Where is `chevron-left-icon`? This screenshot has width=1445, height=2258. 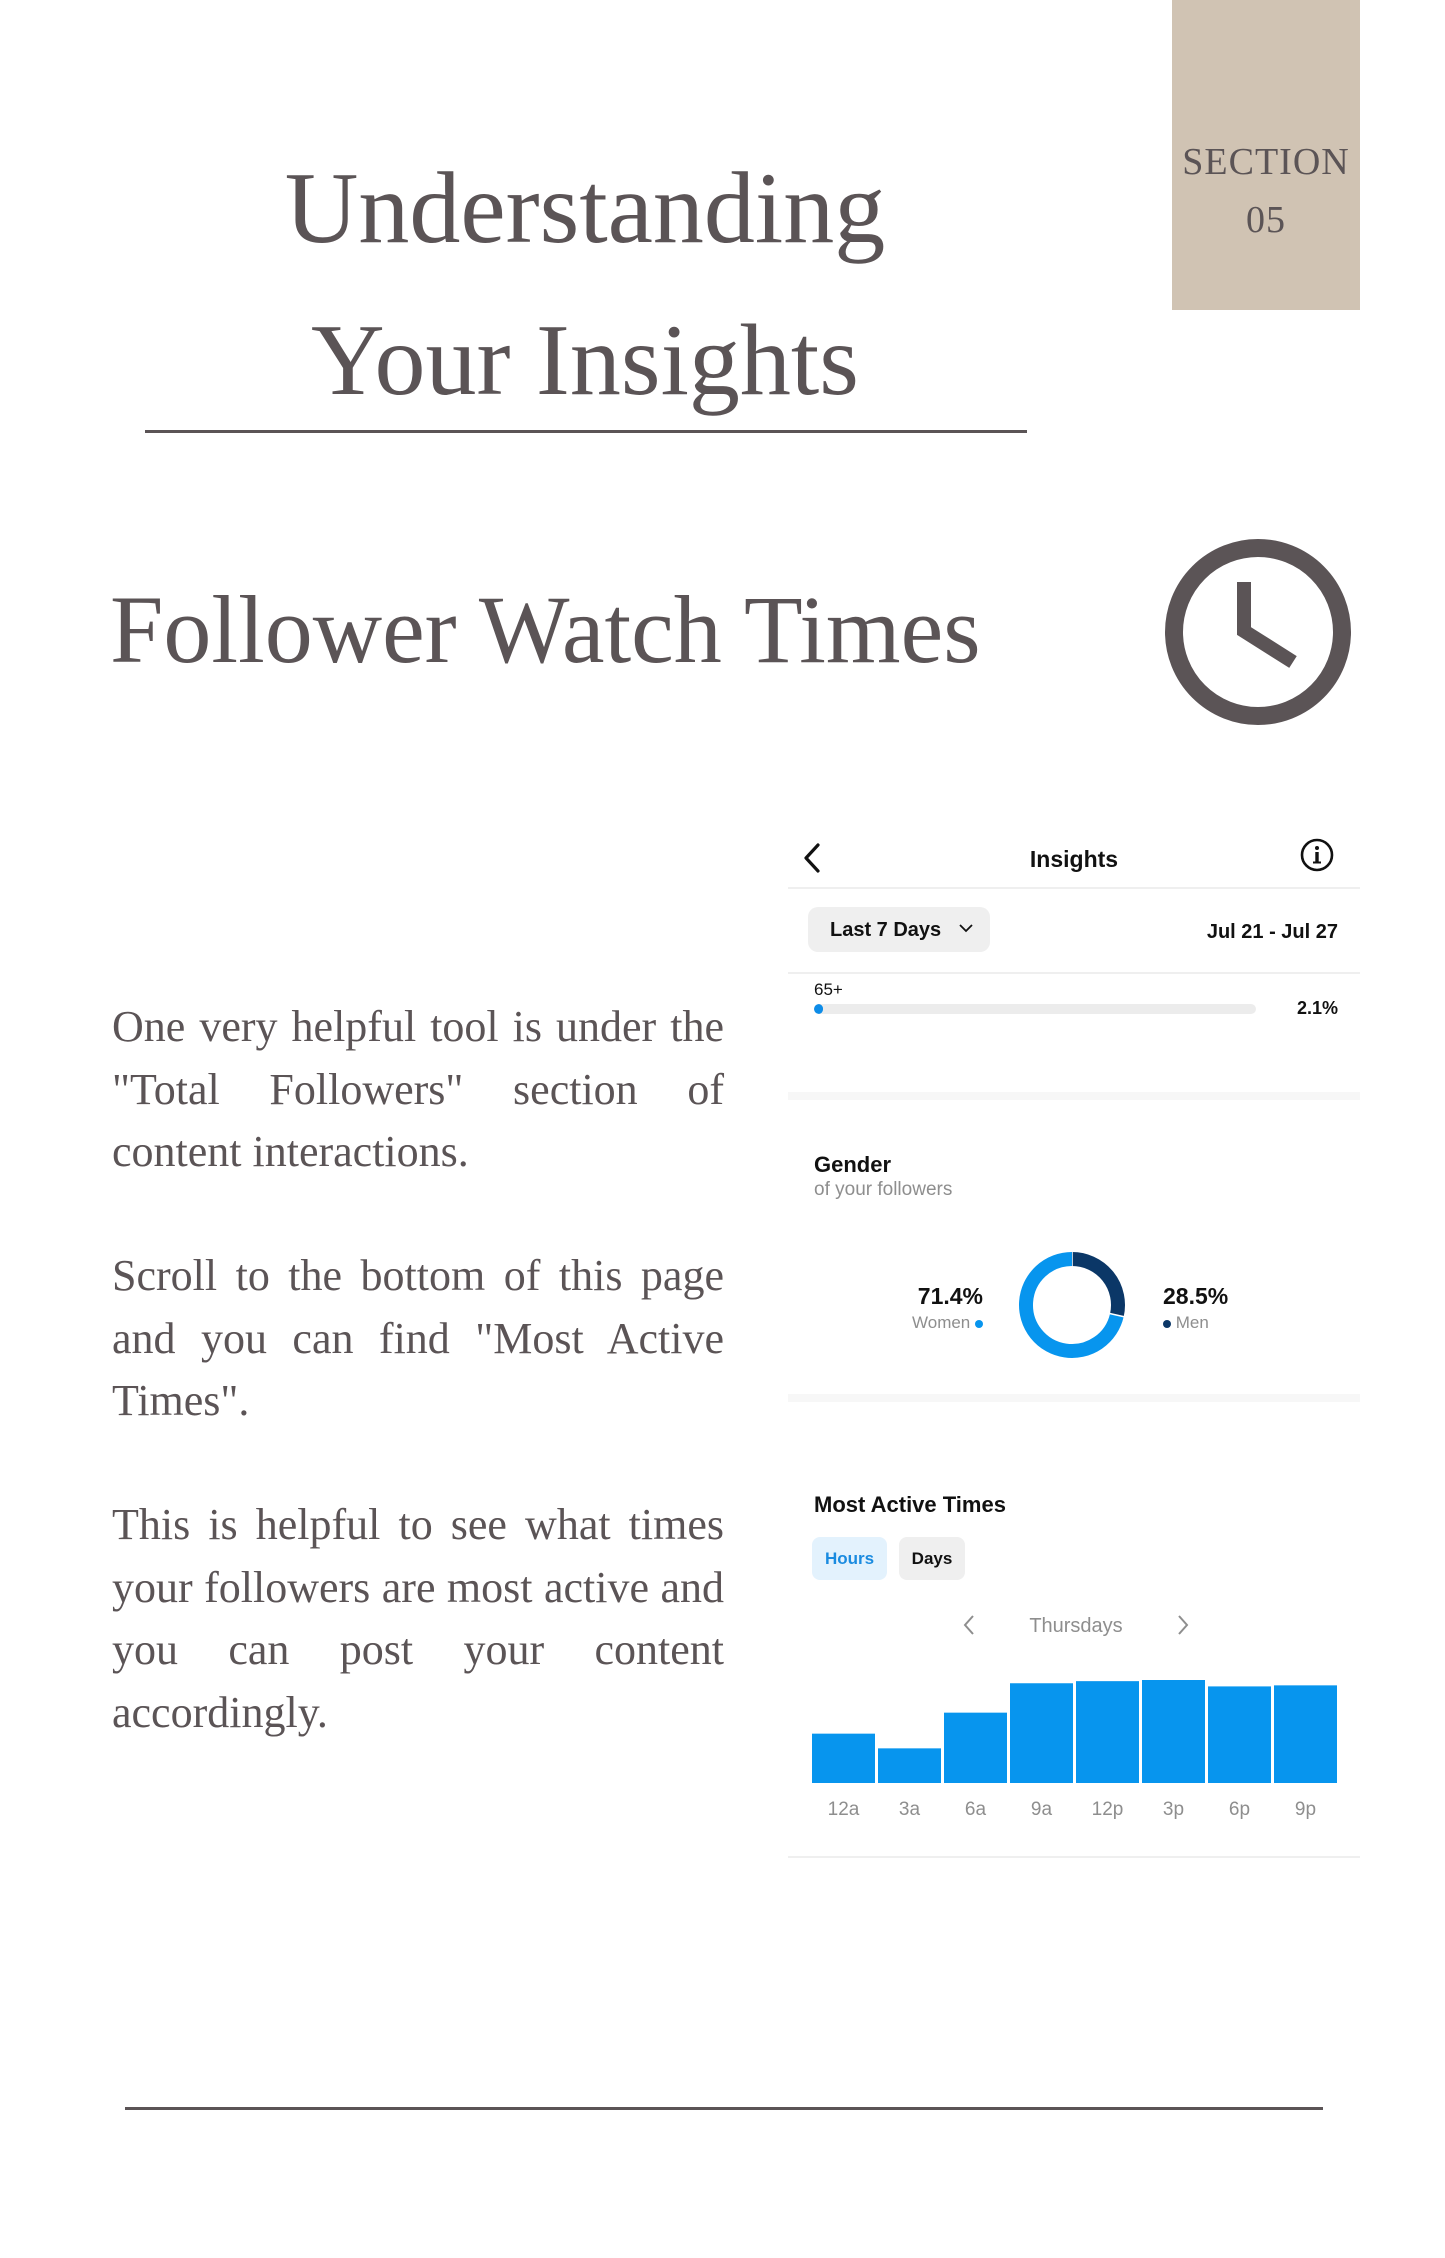
chevron-left-icon is located at coordinates (968, 1625).